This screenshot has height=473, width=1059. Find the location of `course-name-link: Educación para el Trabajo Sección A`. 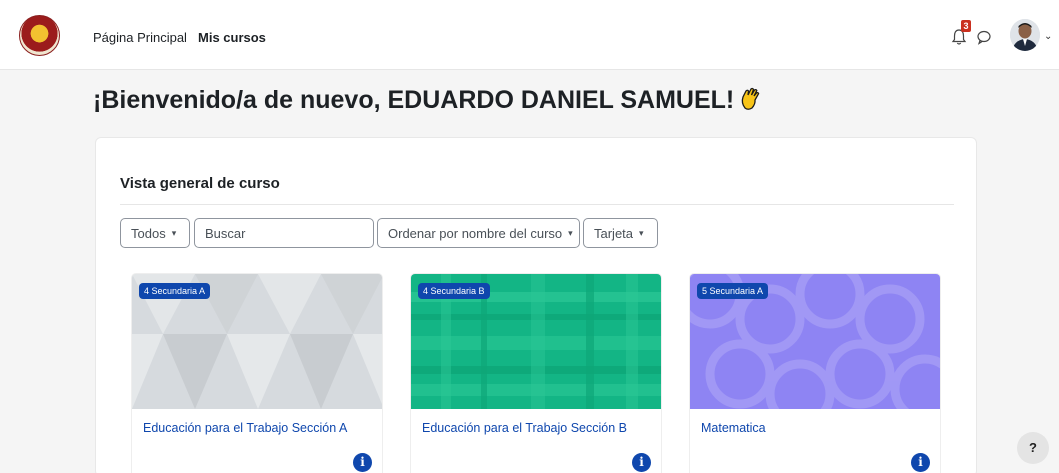

course-name-link: Educación para el Trabajo Sección A is located at coordinates (245, 428).